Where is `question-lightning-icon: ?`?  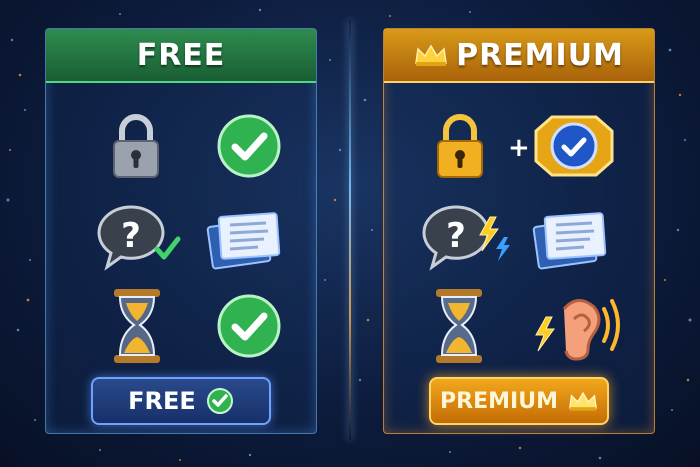
question-lightning-icon: ? is located at coordinates (466, 238).